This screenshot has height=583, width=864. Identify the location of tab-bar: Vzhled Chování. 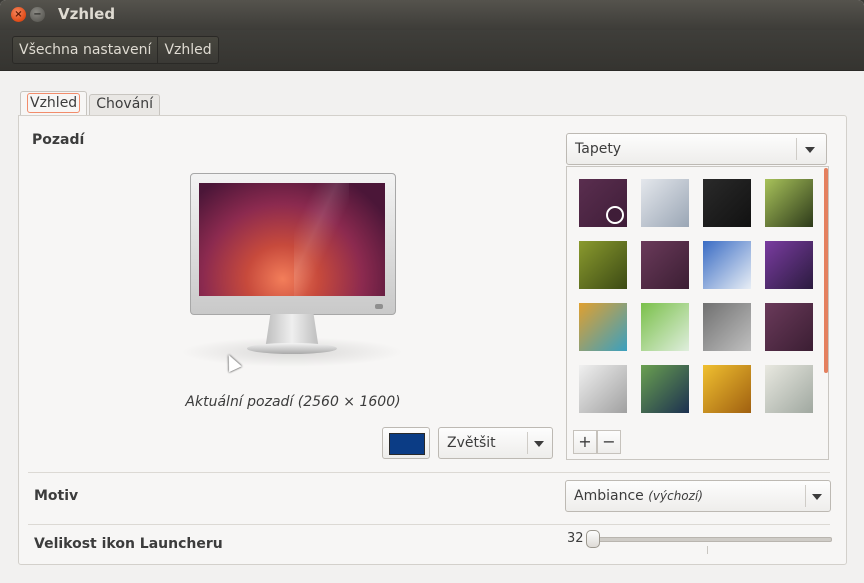
(90, 103).